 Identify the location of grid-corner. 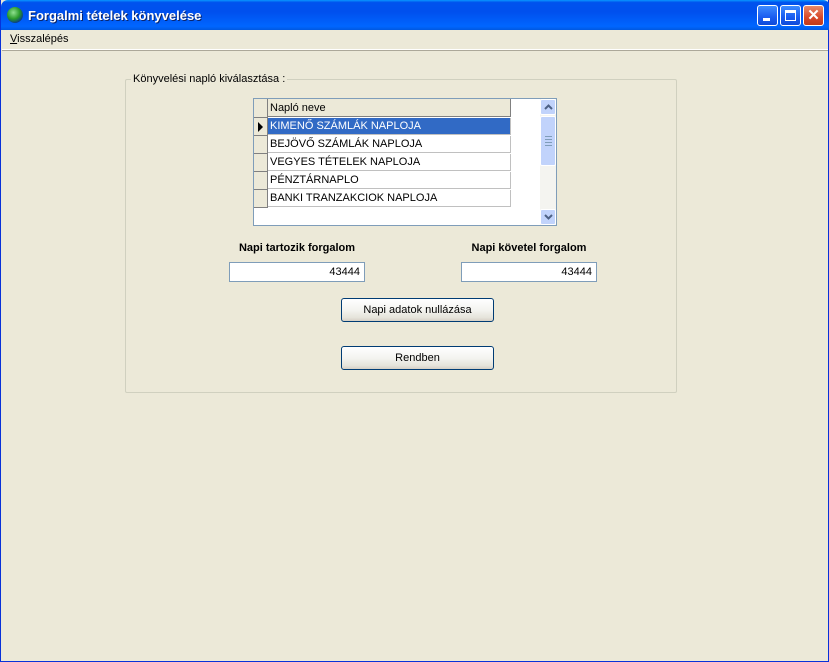
(261, 108).